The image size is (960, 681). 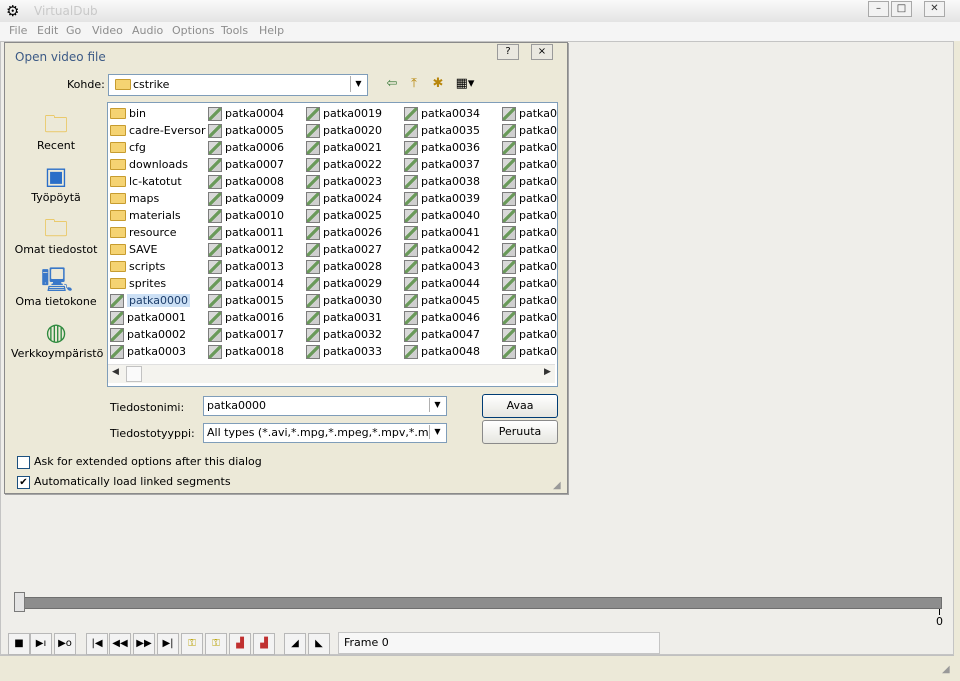 What do you see at coordinates (73, 30) in the screenshot?
I see `menu-go: Go` at bounding box center [73, 30].